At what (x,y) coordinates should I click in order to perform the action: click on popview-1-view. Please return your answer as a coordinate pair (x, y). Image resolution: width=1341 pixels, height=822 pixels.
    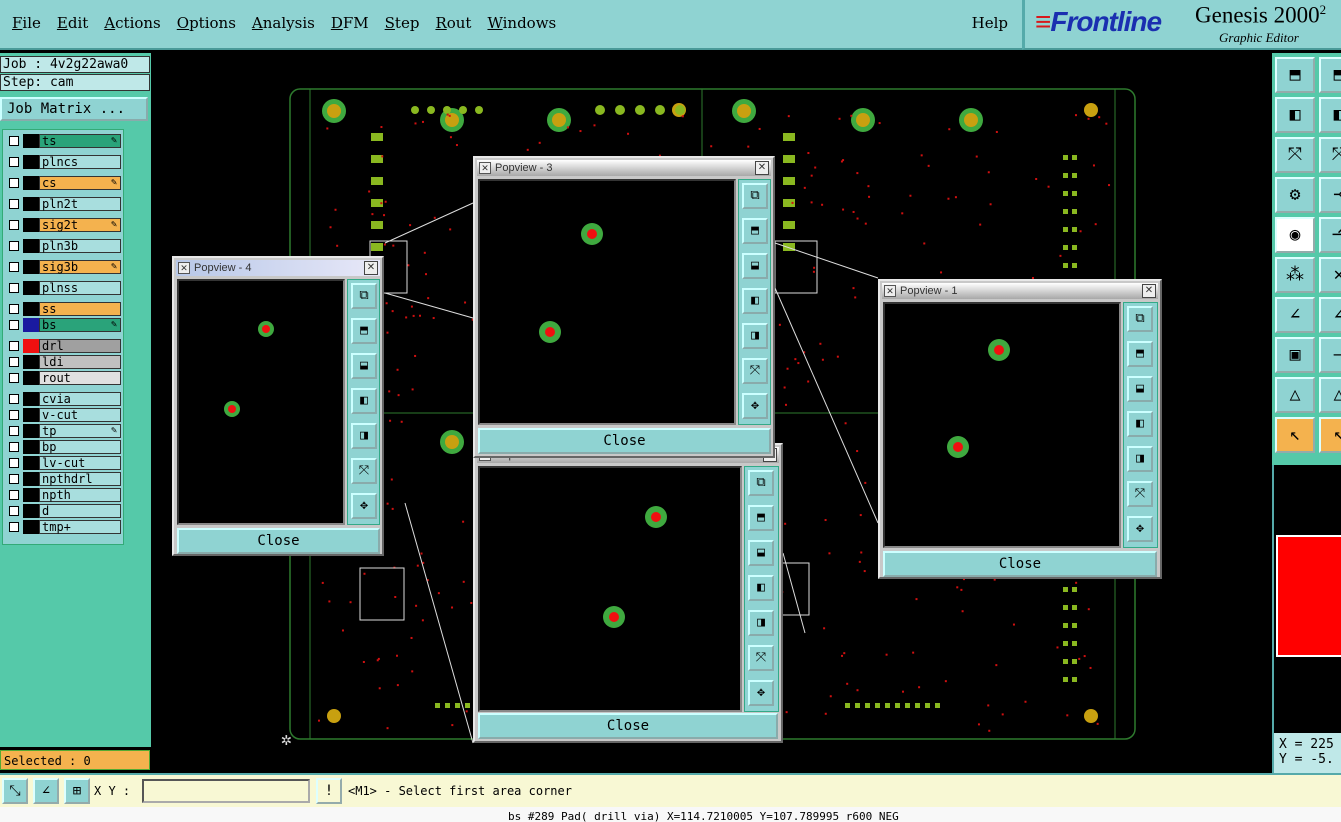
    Looking at the image, I should click on (1002, 425).